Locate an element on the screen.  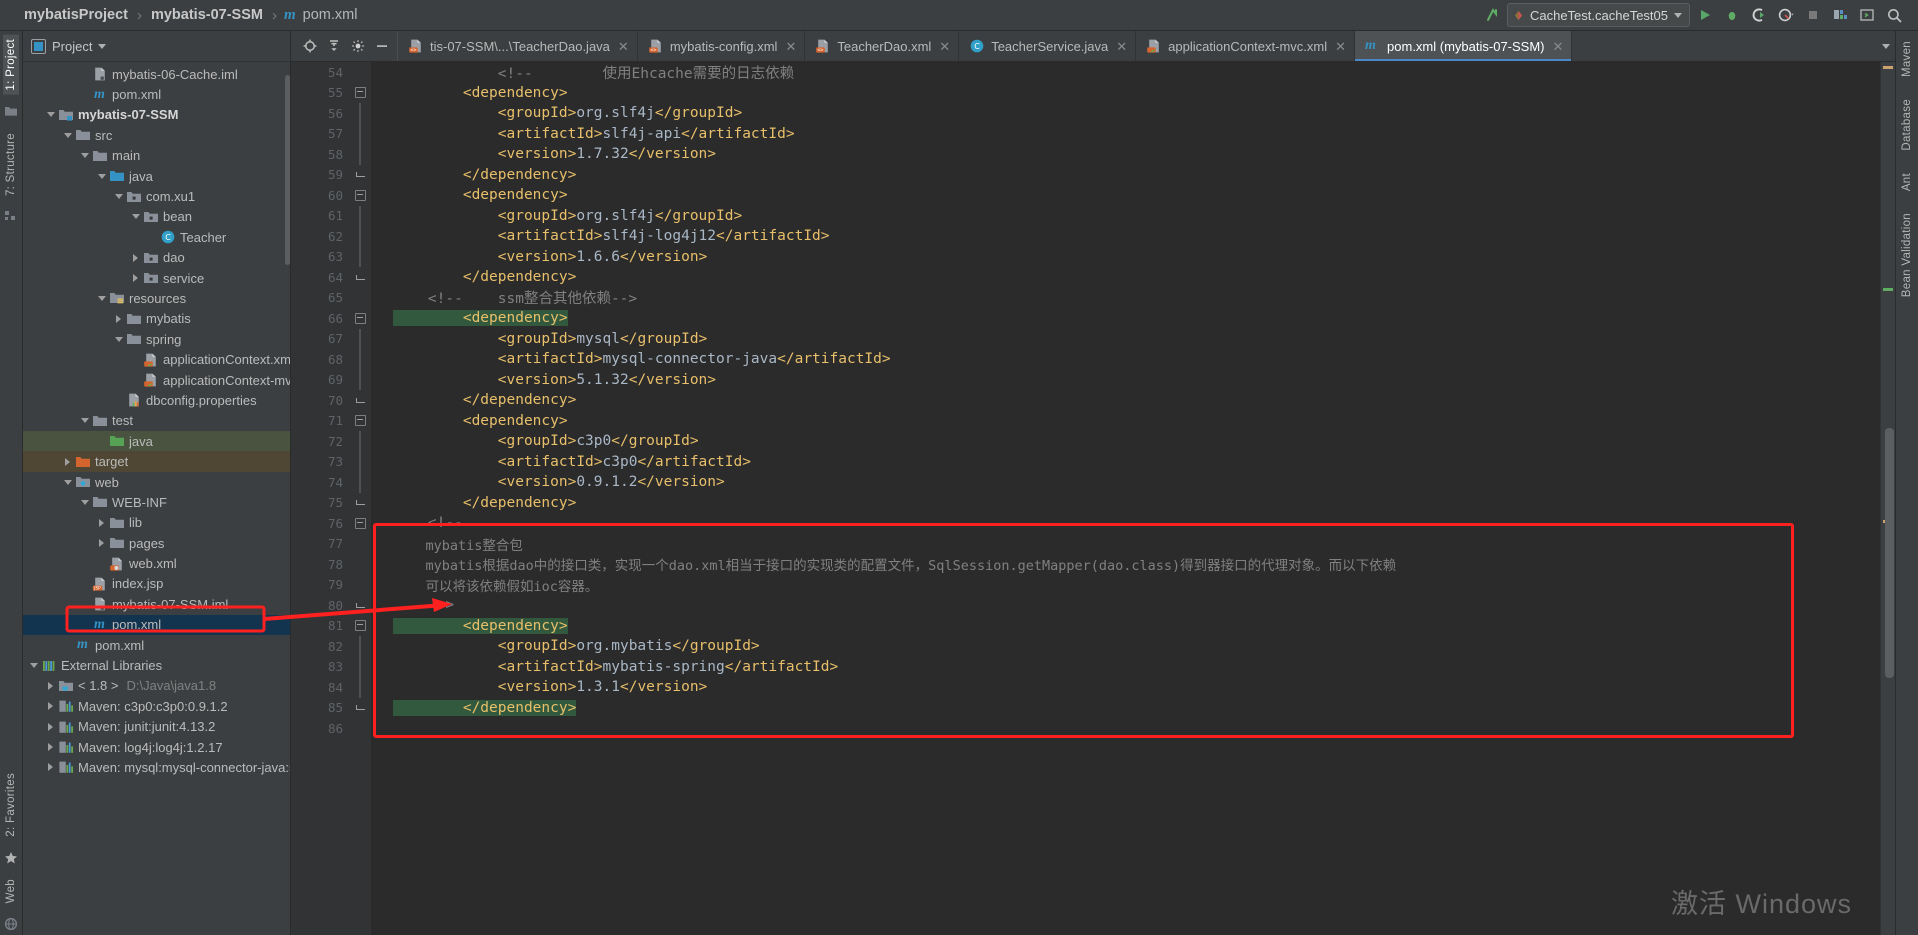
tree-node: Maven: mysql:mysql-connector-java:5.1.32 is located at coordinates (156, 767).